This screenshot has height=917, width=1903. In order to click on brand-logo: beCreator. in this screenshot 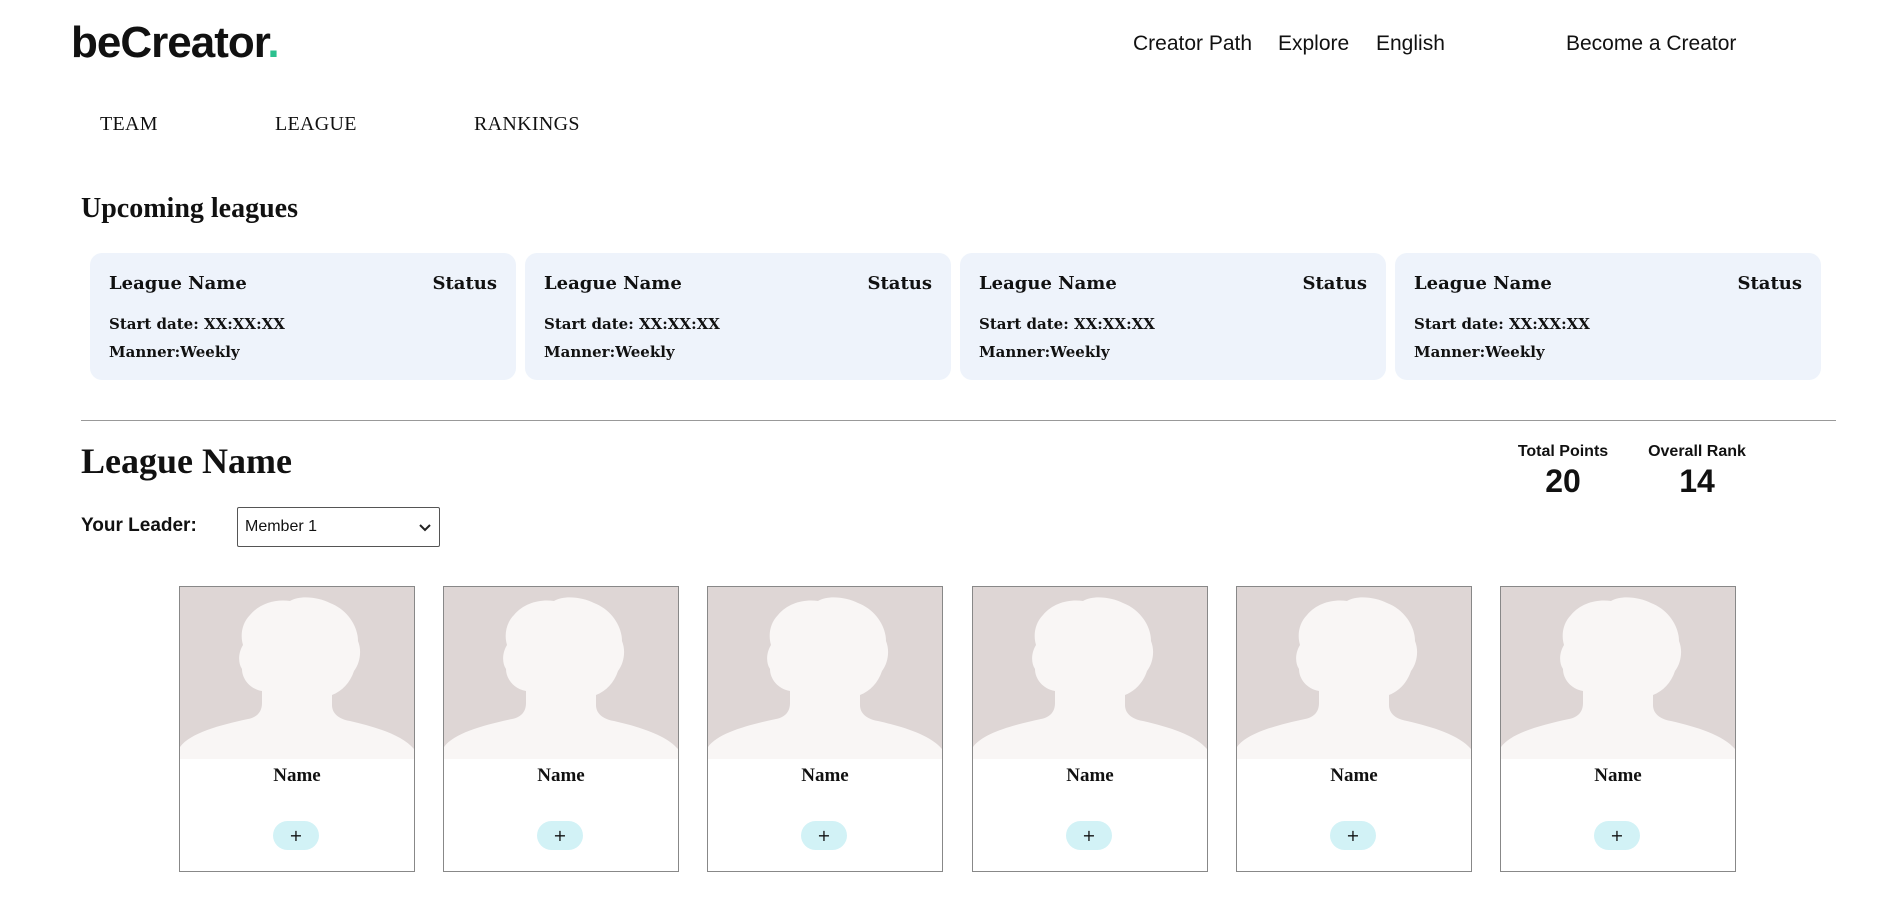, I will do `click(175, 43)`.